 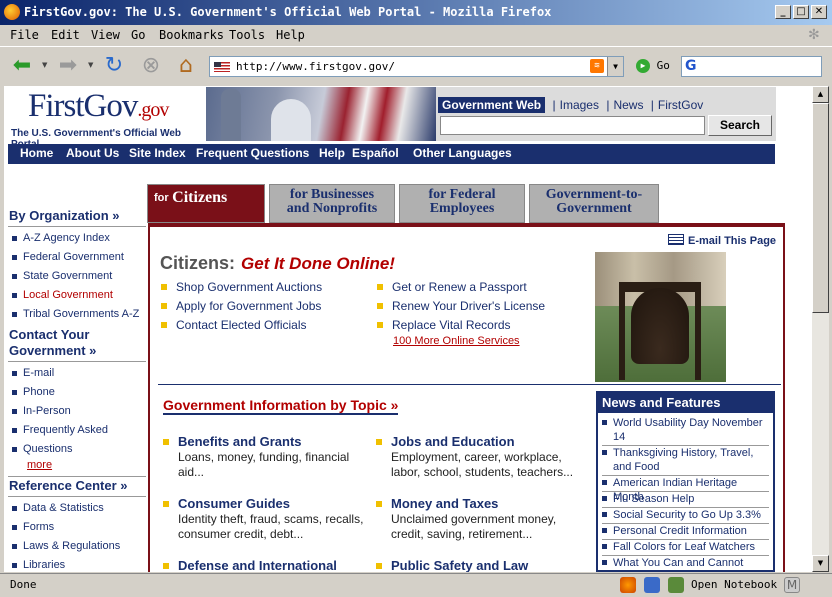 I want to click on address-dropdown-icon: ▼, so click(x=615, y=66).